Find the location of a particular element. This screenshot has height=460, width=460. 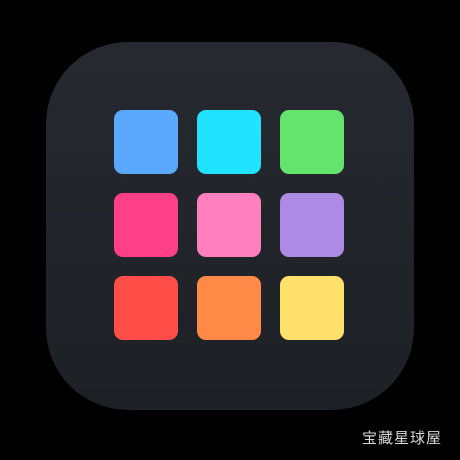

tile-green is located at coordinates (312, 142).